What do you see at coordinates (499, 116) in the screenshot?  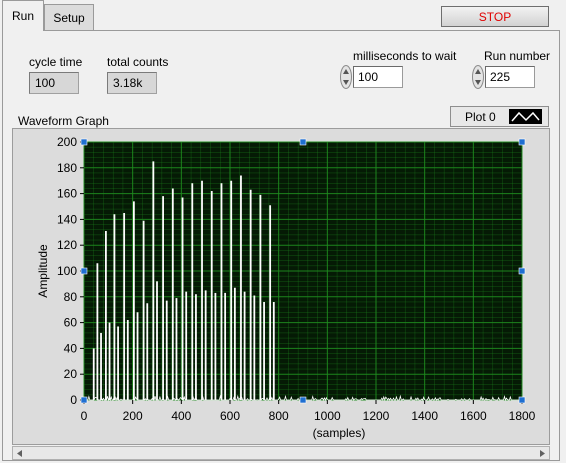 I see `plot-legend: Plot 0` at bounding box center [499, 116].